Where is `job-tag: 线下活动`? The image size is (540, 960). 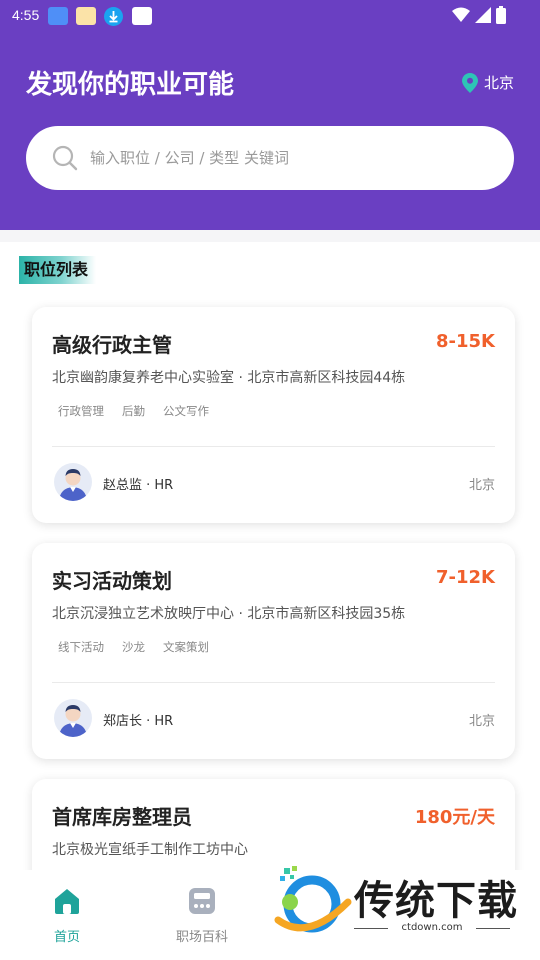 job-tag: 线下活动 is located at coordinates (81, 647).